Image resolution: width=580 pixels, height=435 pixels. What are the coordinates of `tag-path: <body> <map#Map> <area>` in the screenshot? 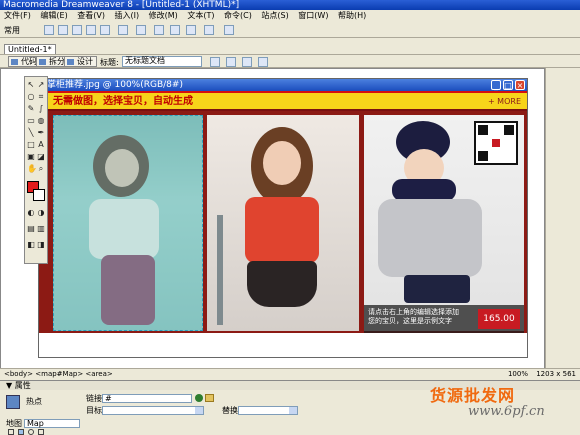 It's located at (58, 374).